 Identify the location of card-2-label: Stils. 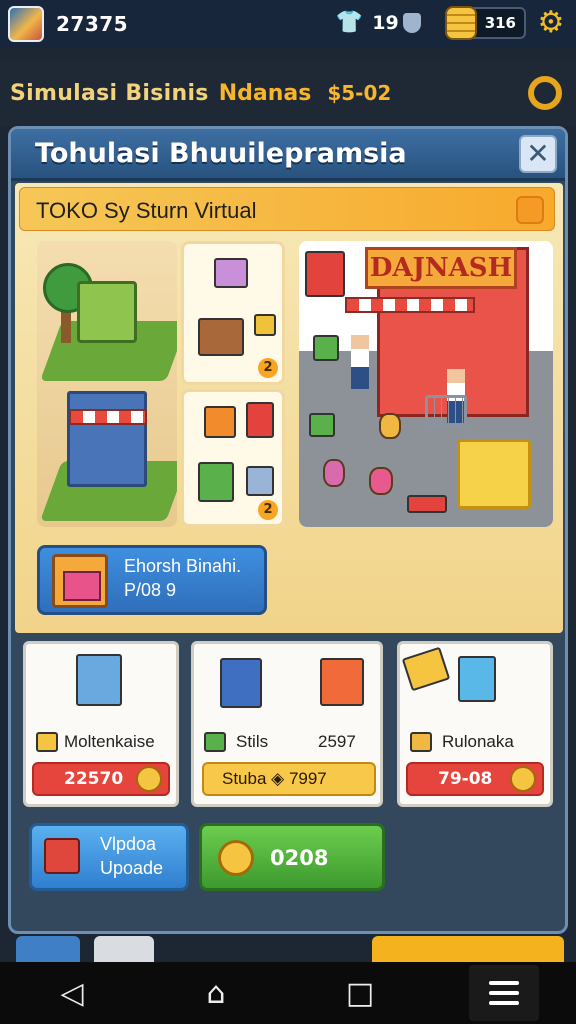
(252, 741).